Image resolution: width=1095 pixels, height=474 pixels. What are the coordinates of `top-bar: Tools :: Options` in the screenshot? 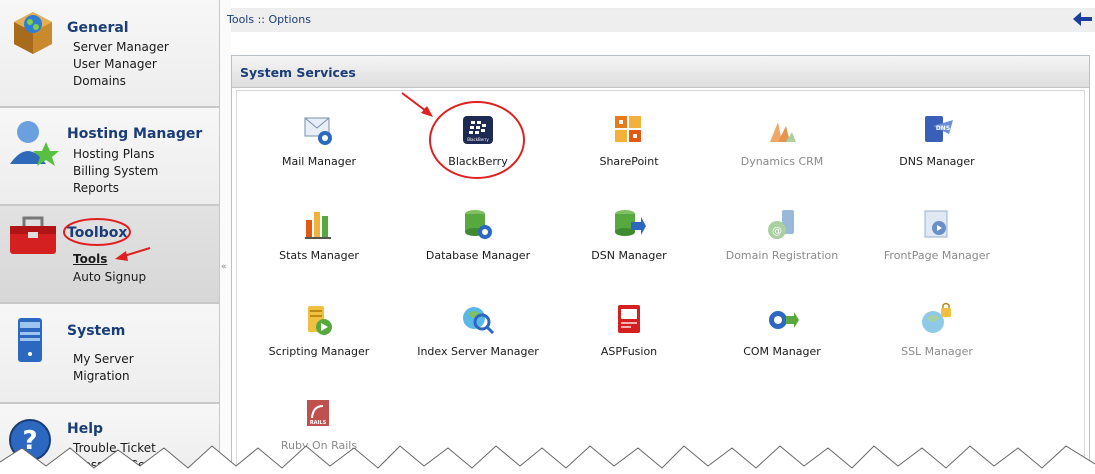 It's located at (661, 20).